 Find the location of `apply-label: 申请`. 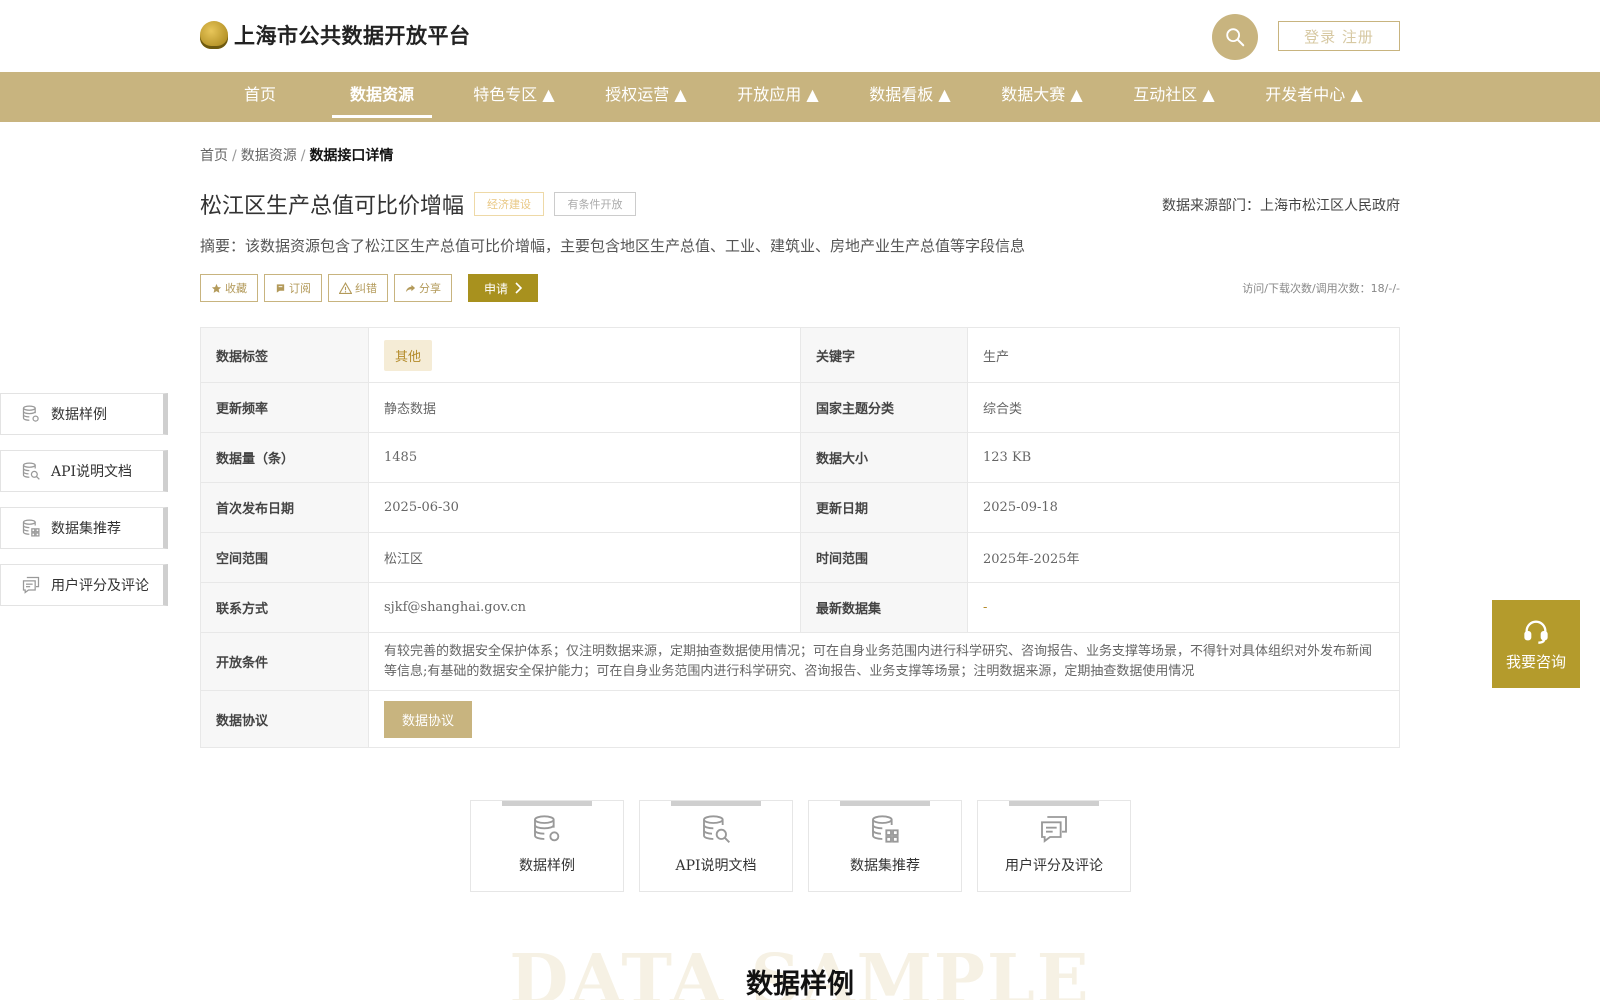

apply-label: 申请 is located at coordinates (496, 288).